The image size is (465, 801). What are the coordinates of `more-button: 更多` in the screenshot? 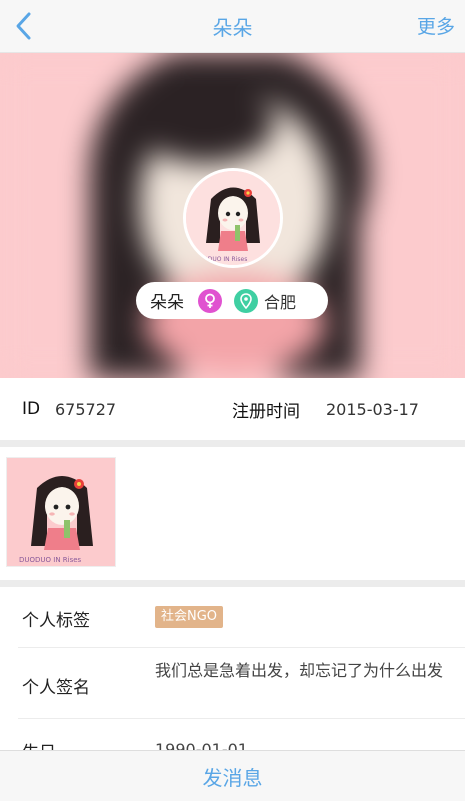 It's located at (436, 25).